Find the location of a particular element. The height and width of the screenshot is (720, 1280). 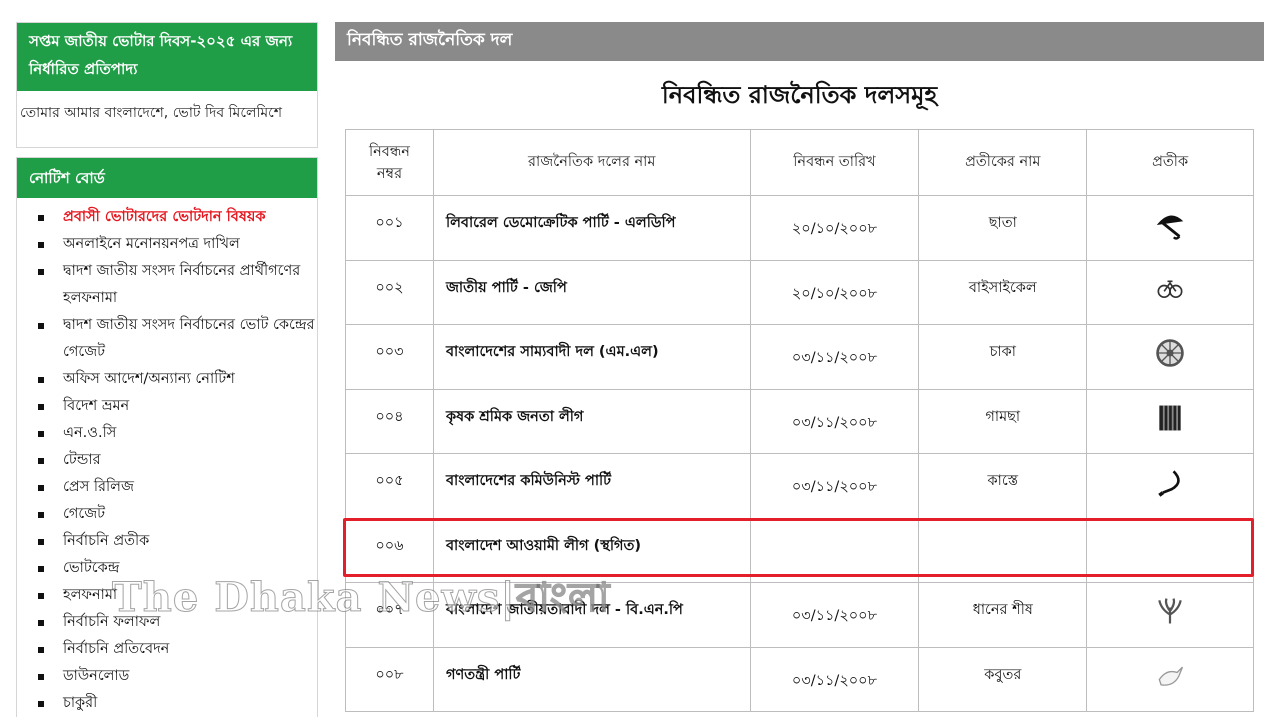

row-symbol-name: কাস্তে is located at coordinates (1003, 486).